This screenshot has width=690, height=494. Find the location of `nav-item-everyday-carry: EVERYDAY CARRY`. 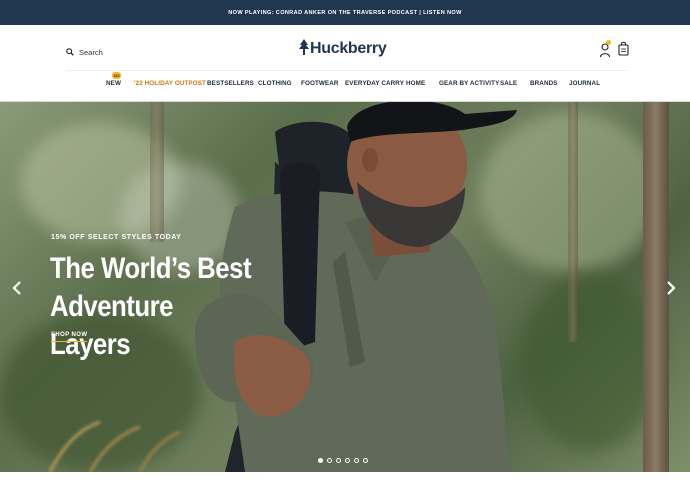

nav-item-everyday-carry: EVERYDAY CARRY is located at coordinates (374, 83).